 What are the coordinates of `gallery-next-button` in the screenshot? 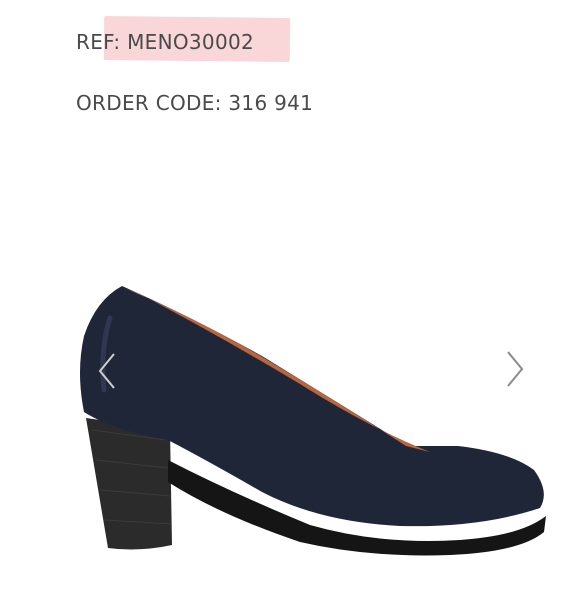 It's located at (515, 369).